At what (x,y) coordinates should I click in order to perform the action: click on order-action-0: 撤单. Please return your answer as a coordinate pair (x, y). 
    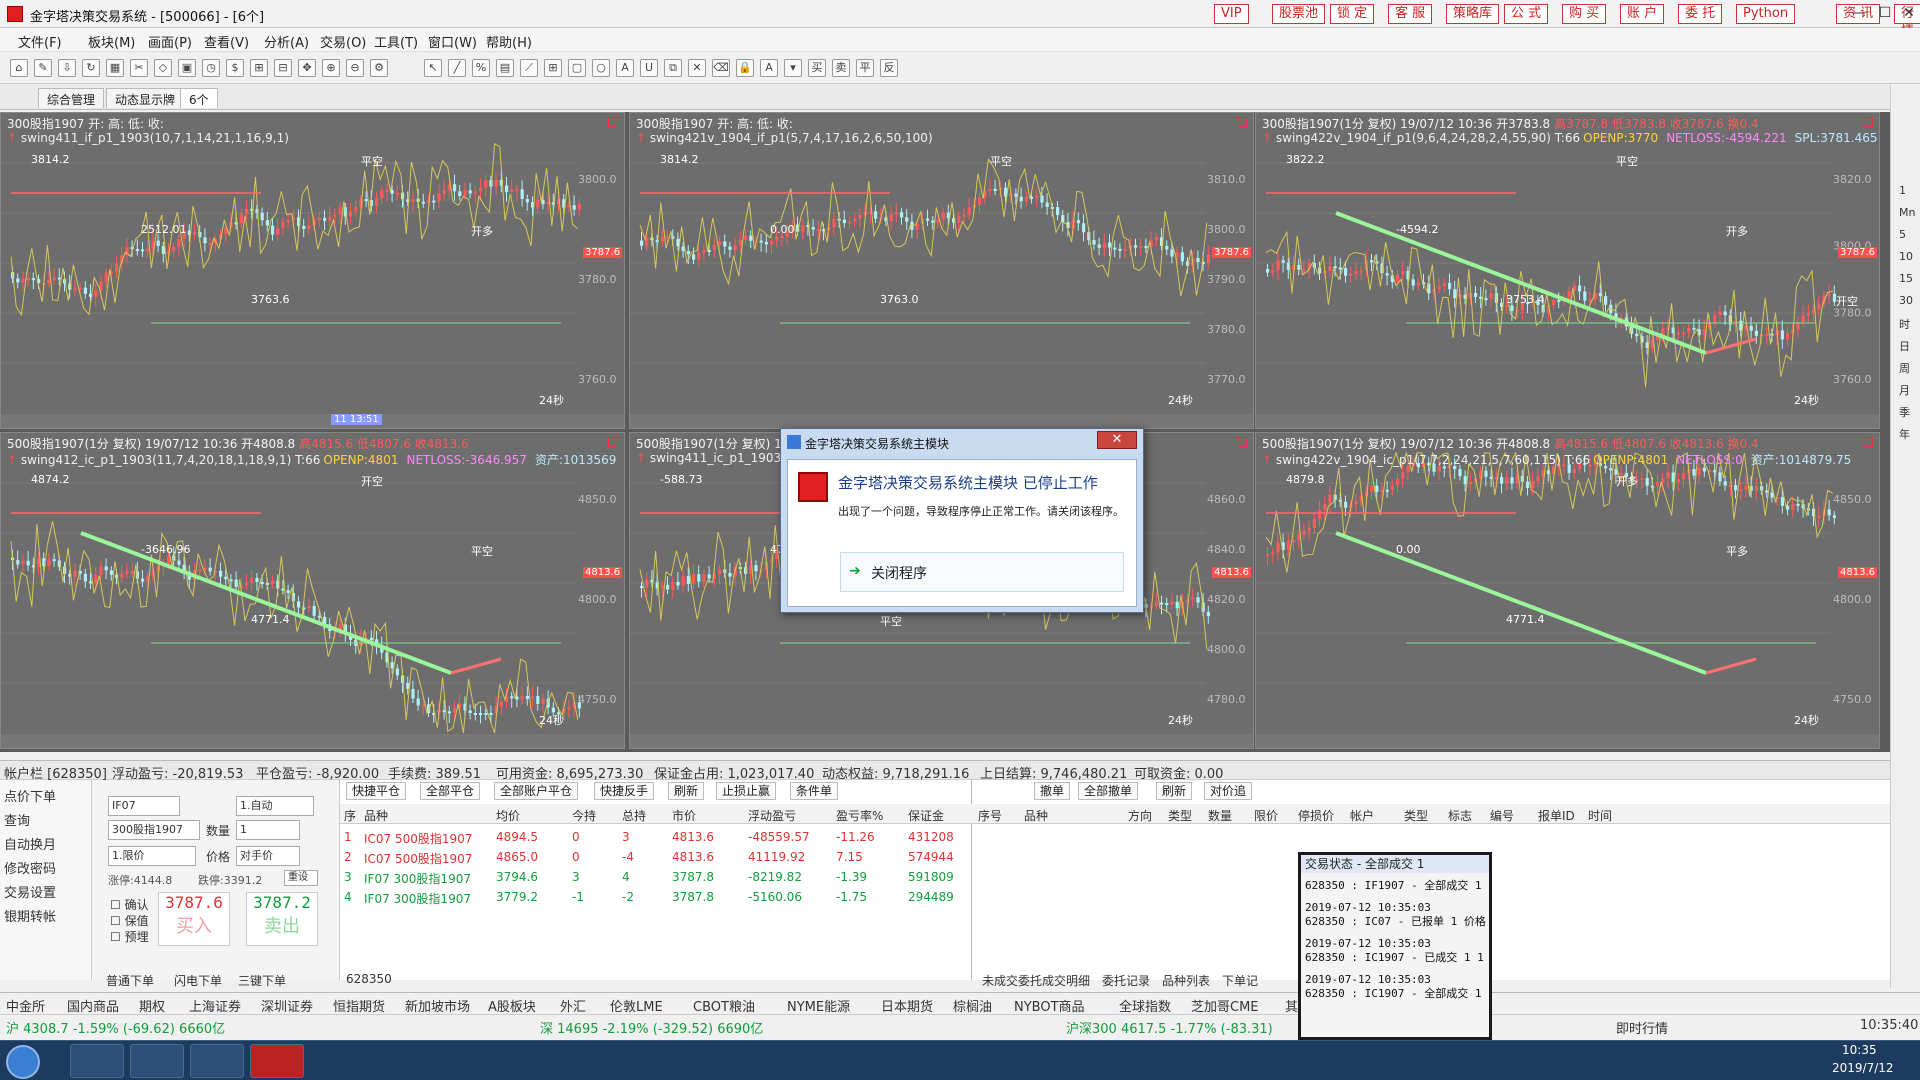
    Looking at the image, I should click on (1052, 791).